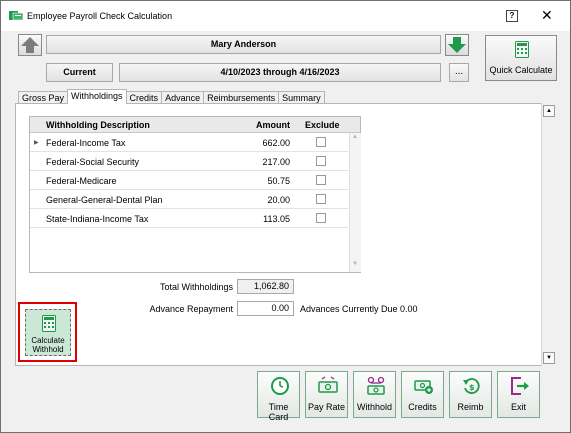 The width and height of the screenshot is (571, 433). What do you see at coordinates (48, 340) in the screenshot?
I see `calculate-withhold-line1: Calculate` at bounding box center [48, 340].